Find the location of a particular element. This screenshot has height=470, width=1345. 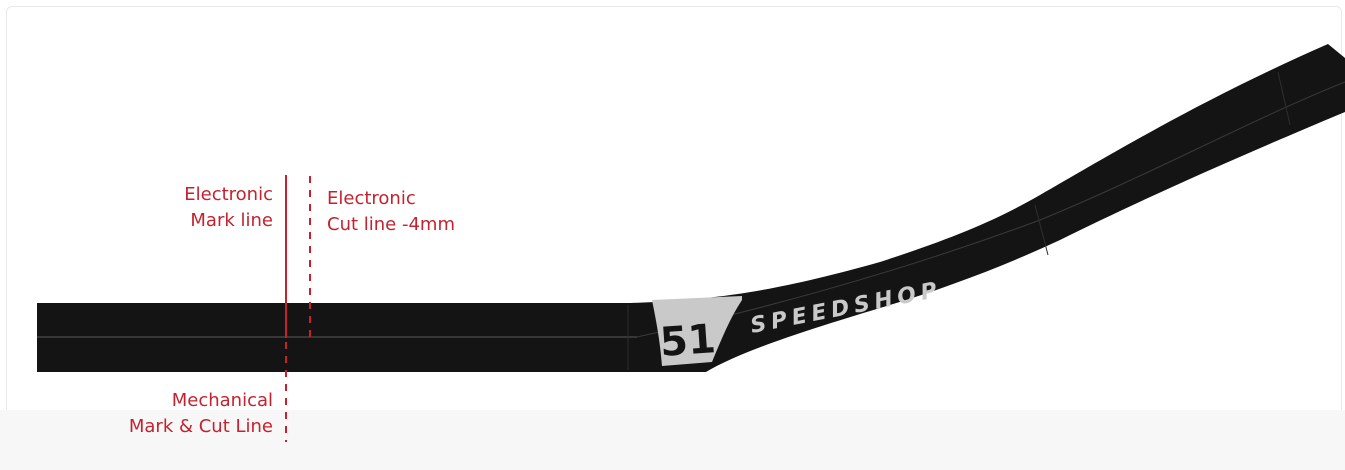

electronic-cut-label: Electronic Cut line -4mm is located at coordinates (391, 212).